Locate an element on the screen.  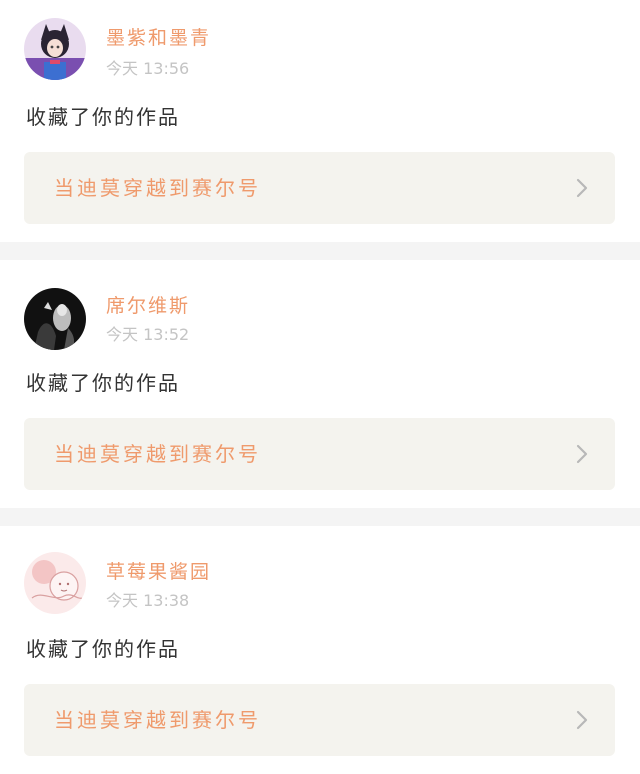
pink-sketch-avatar-icon is located at coordinates (55, 583).